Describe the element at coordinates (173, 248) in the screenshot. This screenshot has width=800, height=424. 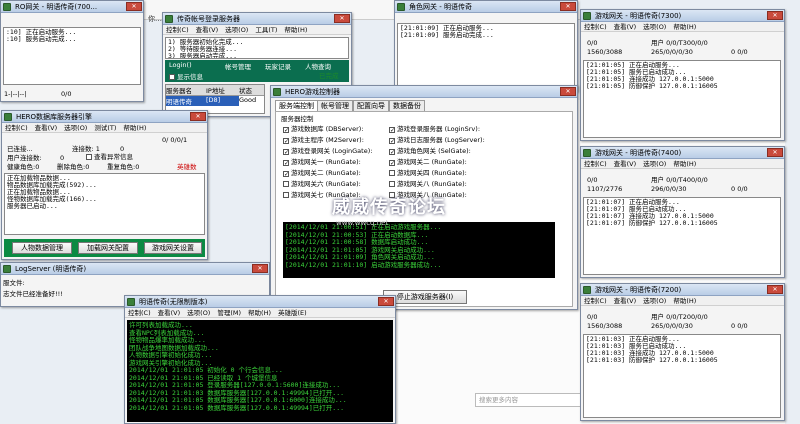
I see `gateway-settings-button: 游戏网关设置` at that location.